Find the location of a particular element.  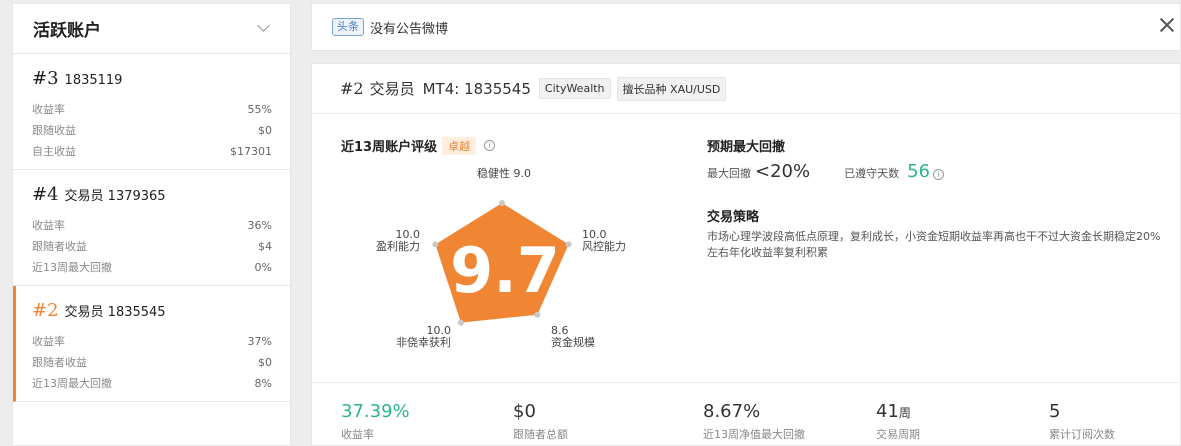

account-name: 1835119 is located at coordinates (93, 80).